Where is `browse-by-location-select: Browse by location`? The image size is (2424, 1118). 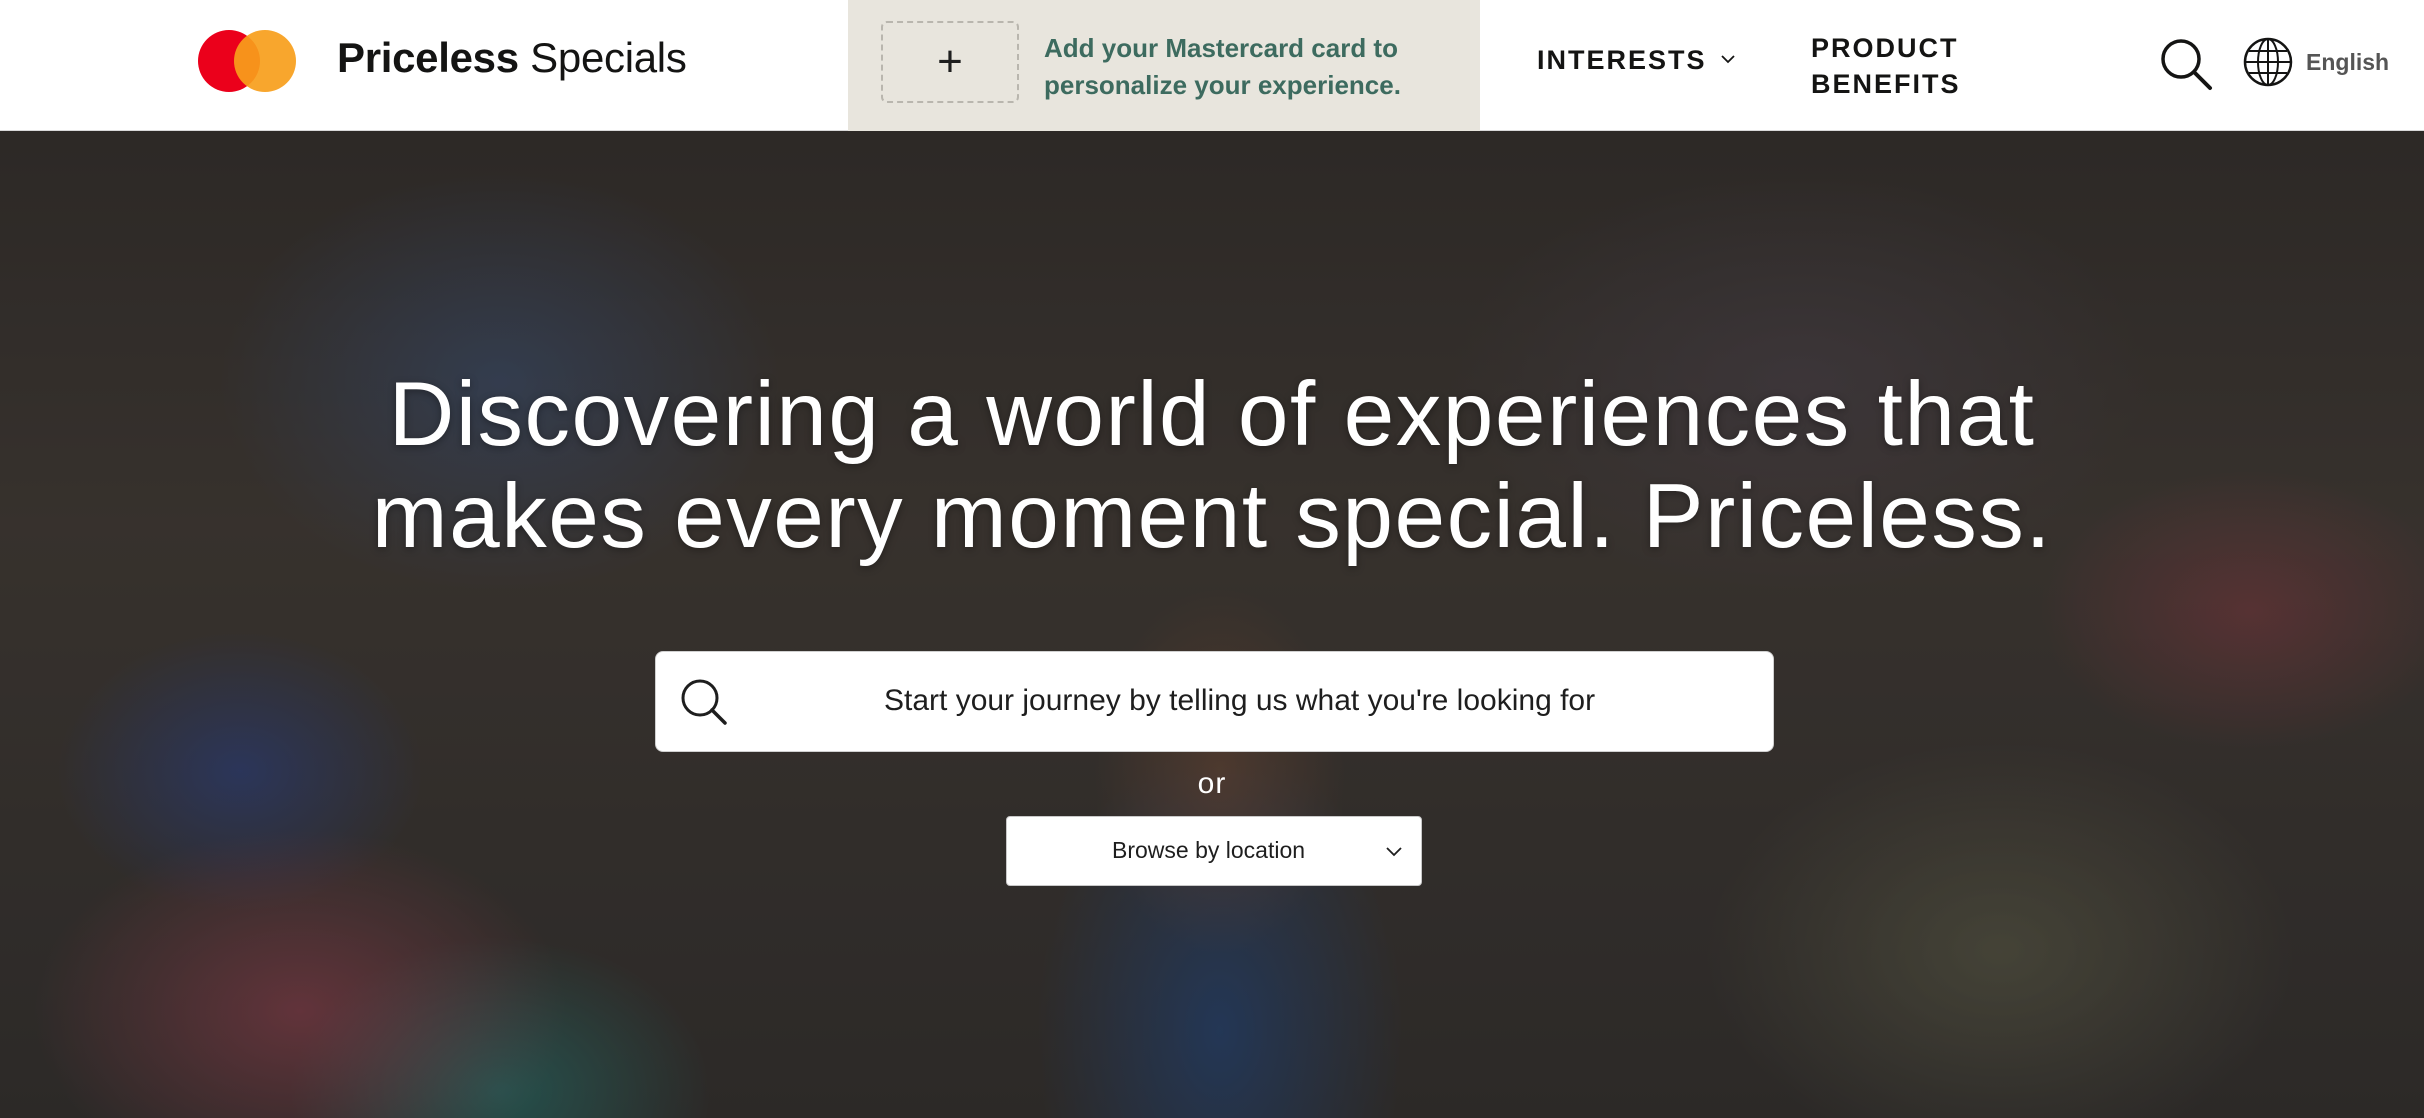 browse-by-location-select: Browse by location is located at coordinates (1214, 851).